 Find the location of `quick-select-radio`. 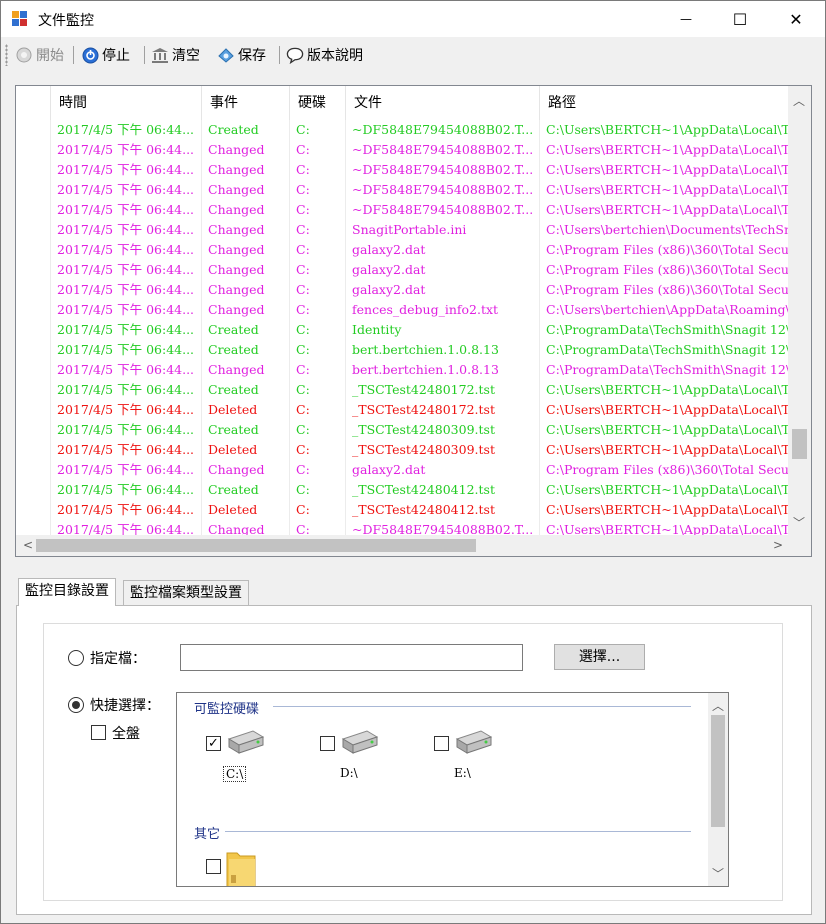

quick-select-radio is located at coordinates (76, 705).